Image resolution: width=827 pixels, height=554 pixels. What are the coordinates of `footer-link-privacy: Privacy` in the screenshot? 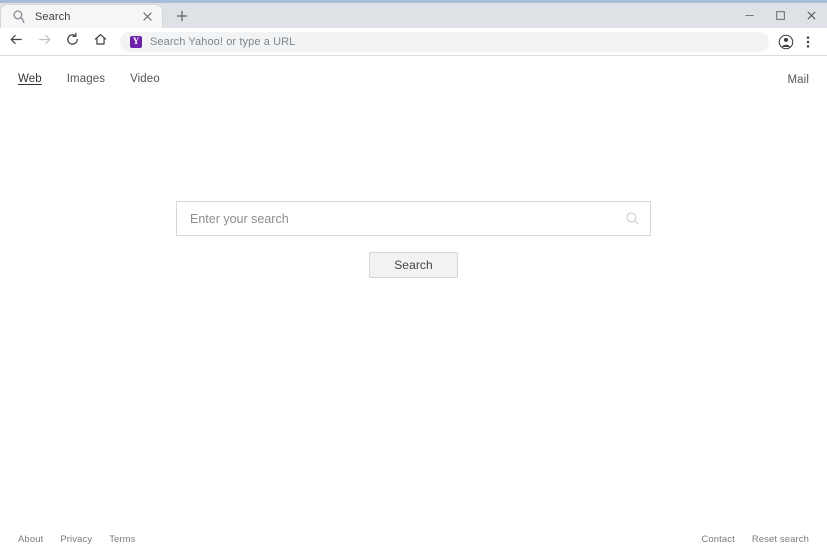 It's located at (76, 539).